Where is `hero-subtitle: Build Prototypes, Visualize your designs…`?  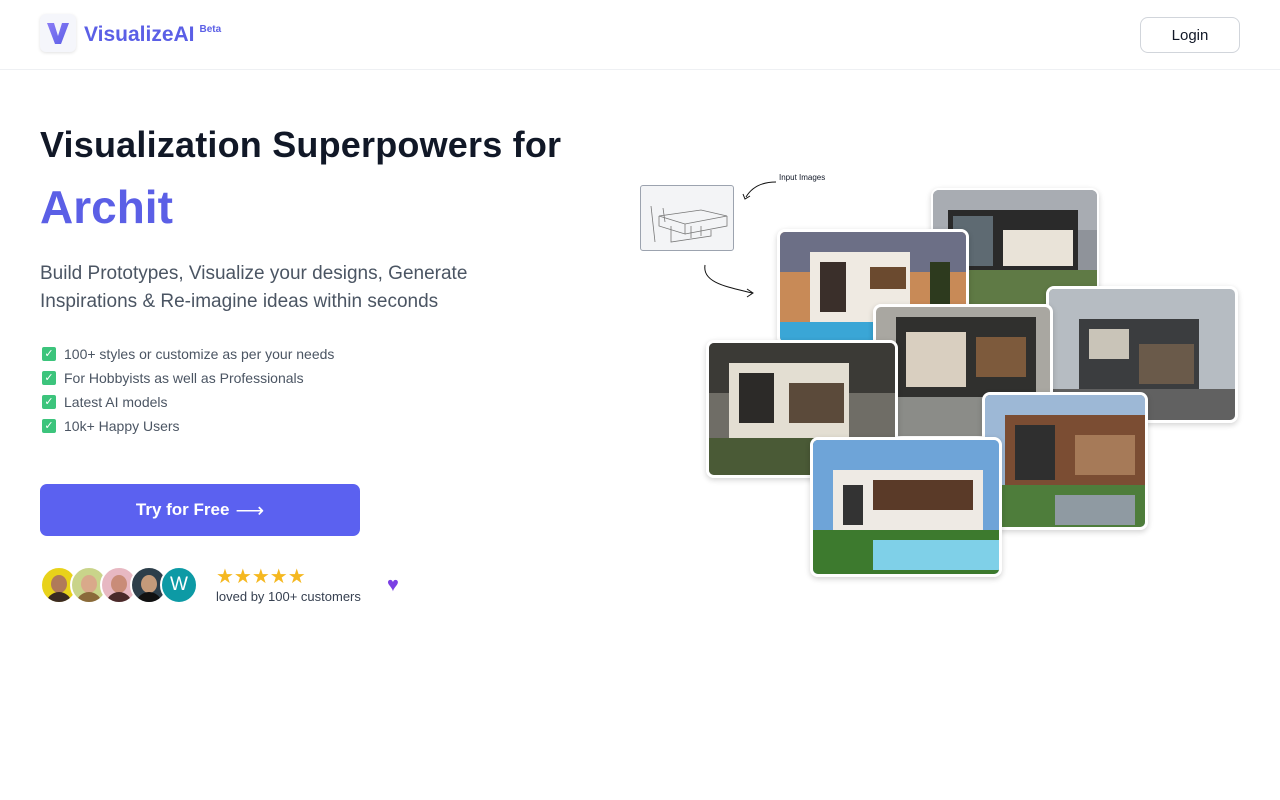 hero-subtitle: Build Prototypes, Visualize your designs… is located at coordinates (254, 287).